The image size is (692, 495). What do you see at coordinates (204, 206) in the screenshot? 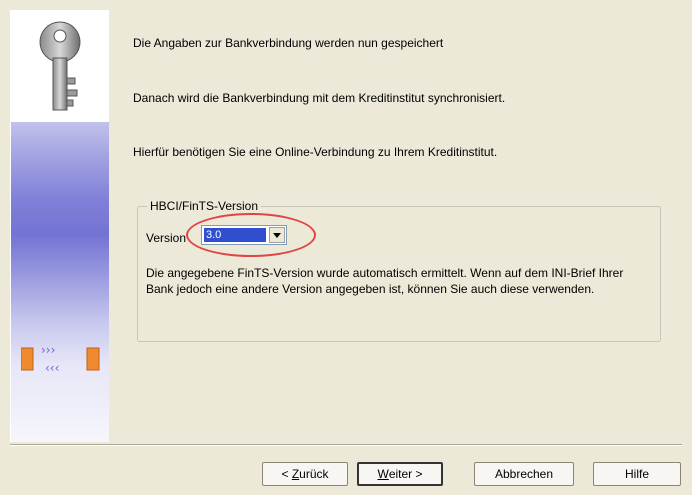
I see `group-title: HBCI/FinTS-Version` at bounding box center [204, 206].